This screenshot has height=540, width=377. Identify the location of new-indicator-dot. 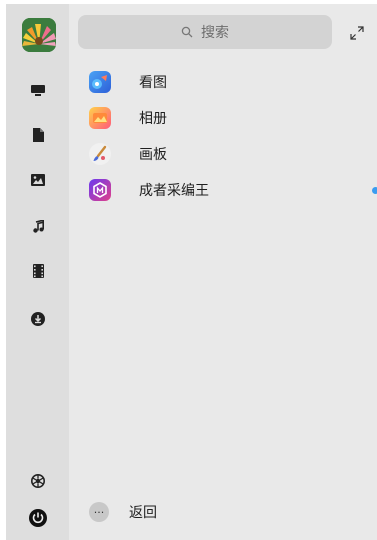
(374, 190).